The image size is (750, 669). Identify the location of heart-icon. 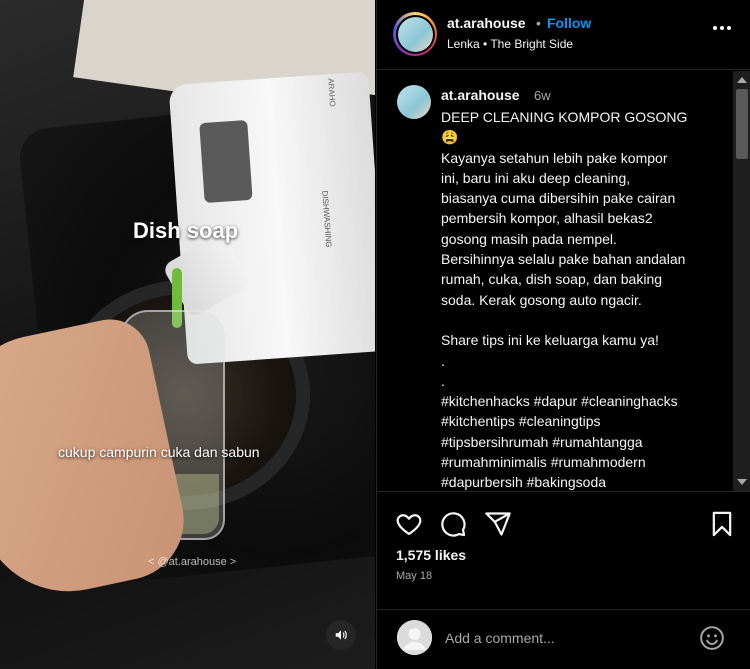
(409, 524).